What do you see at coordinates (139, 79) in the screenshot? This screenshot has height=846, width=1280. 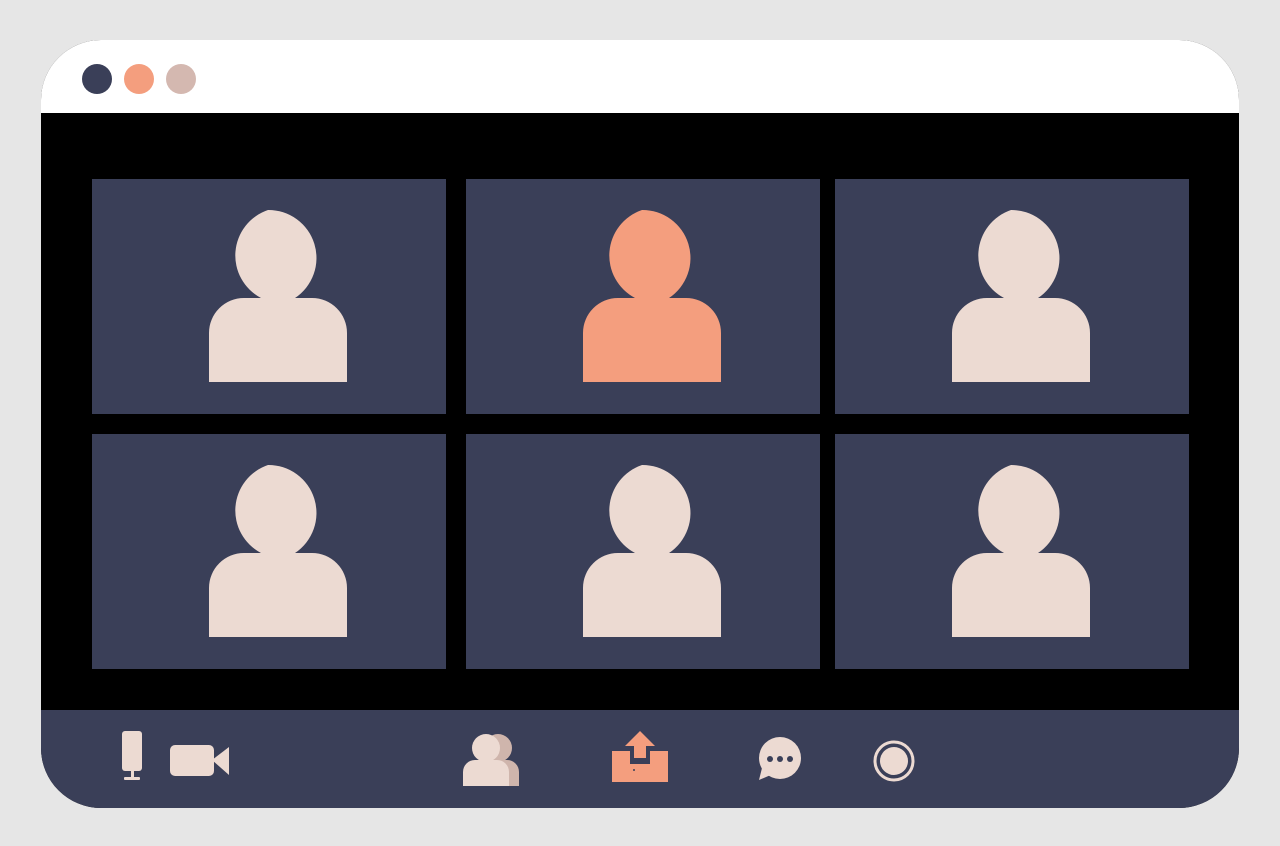 I see `window-control-minimize` at bounding box center [139, 79].